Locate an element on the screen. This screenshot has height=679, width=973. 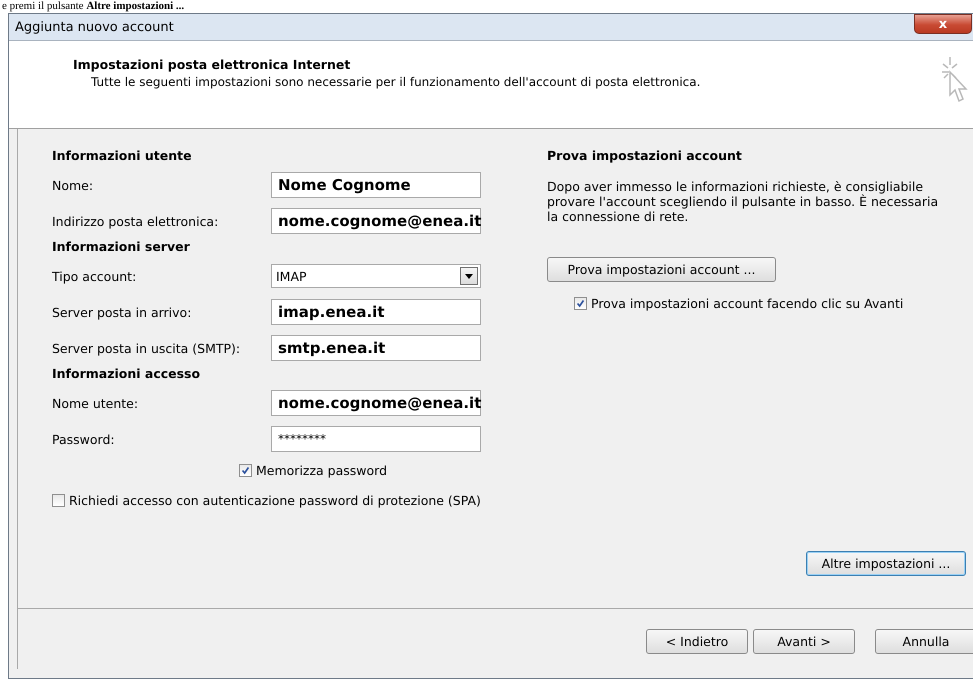
field-label: Nome utente: is located at coordinates (96, 403).